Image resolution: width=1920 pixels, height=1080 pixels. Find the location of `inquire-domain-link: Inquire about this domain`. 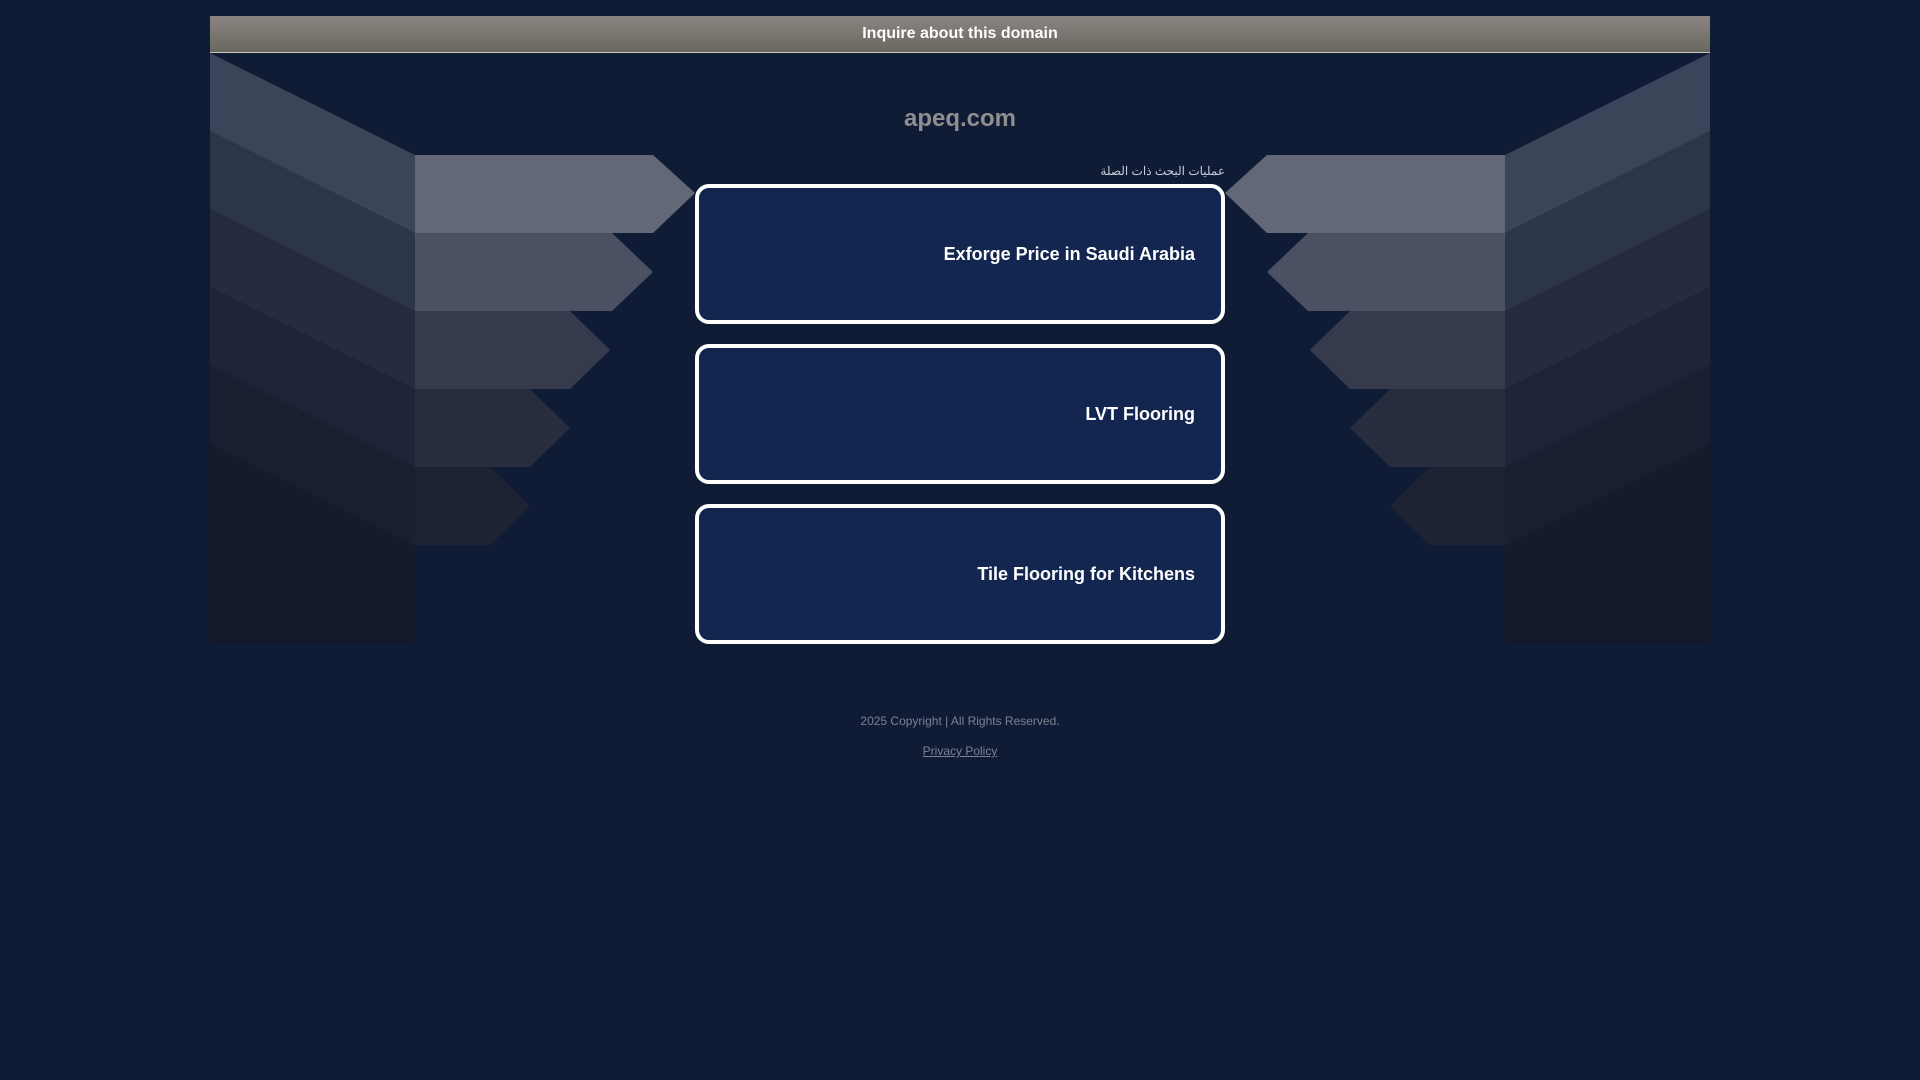

inquire-domain-link: Inquire about this domain is located at coordinates (960, 34).